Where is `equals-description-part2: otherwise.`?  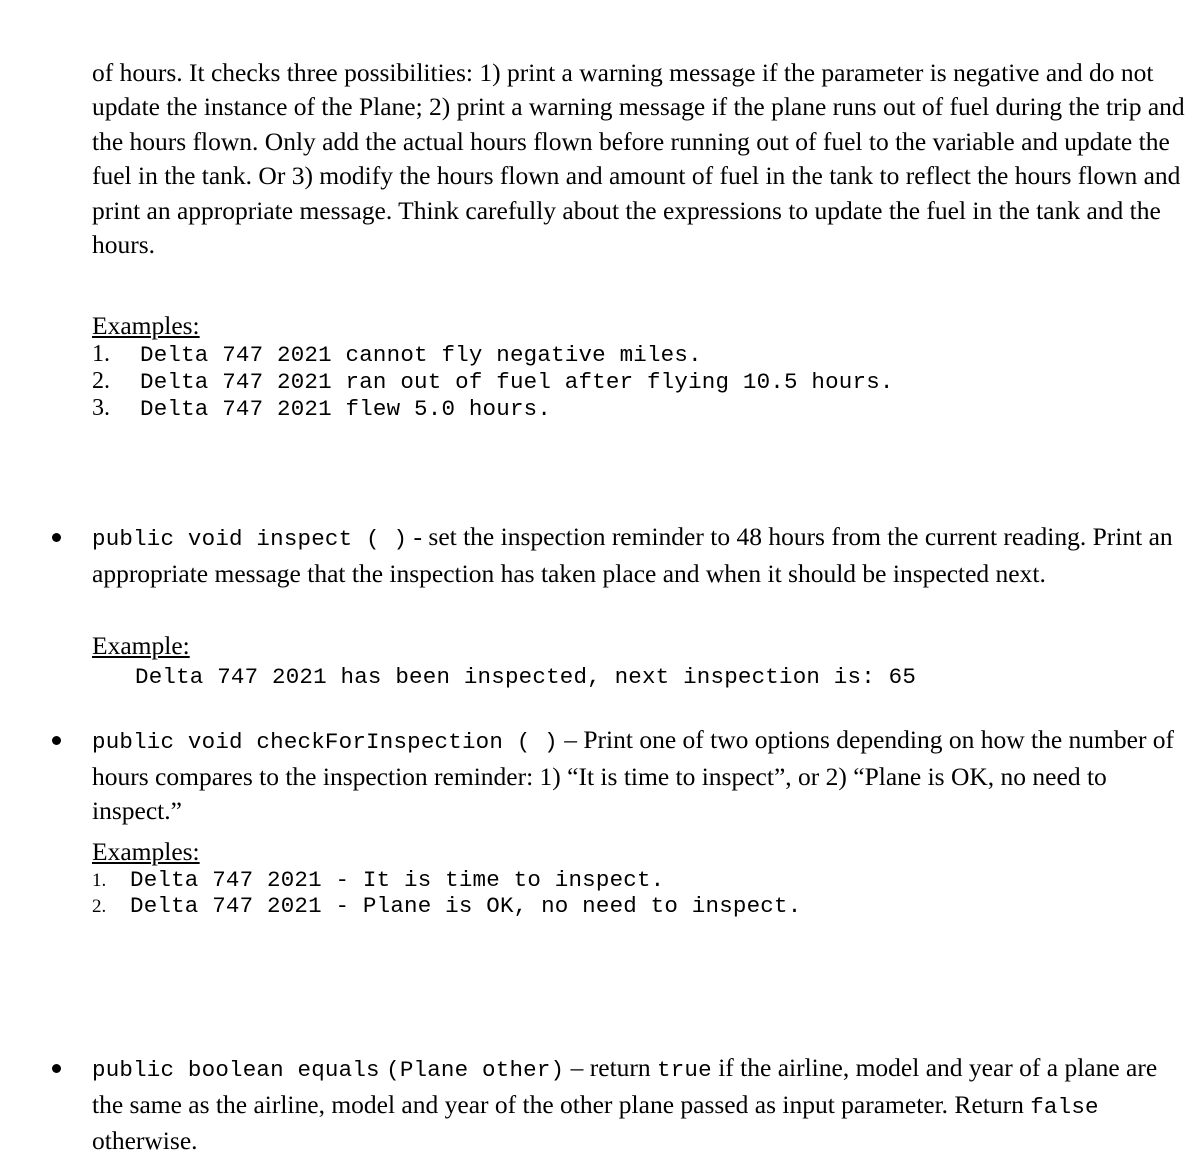 equals-description-part2: otherwise. is located at coordinates (145, 1140).